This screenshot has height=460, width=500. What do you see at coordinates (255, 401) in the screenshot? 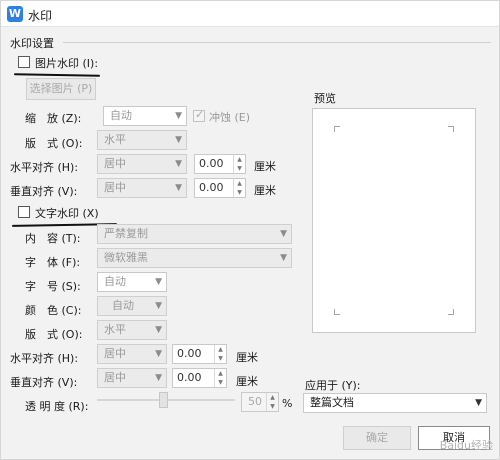
I see `transparency-value: 50` at bounding box center [255, 401].